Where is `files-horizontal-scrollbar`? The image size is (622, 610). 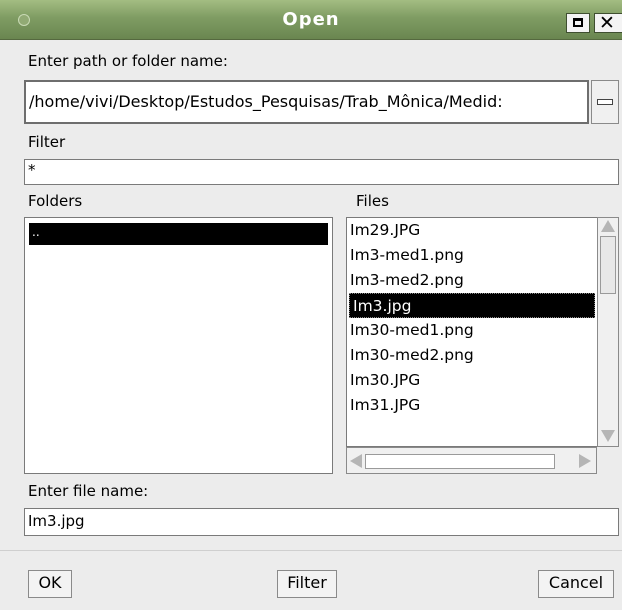 files-horizontal-scrollbar is located at coordinates (471, 460).